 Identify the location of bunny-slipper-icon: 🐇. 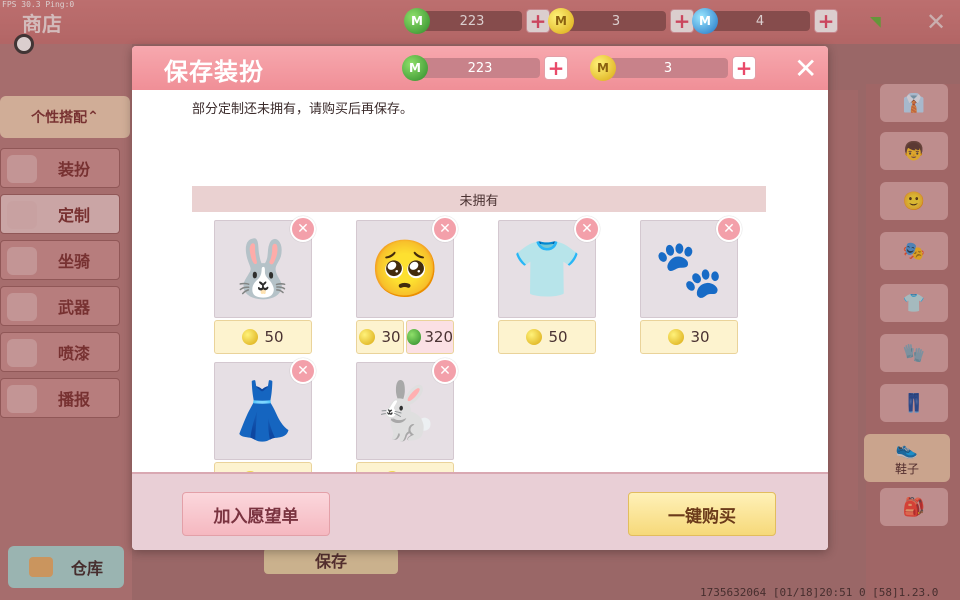
(405, 411).